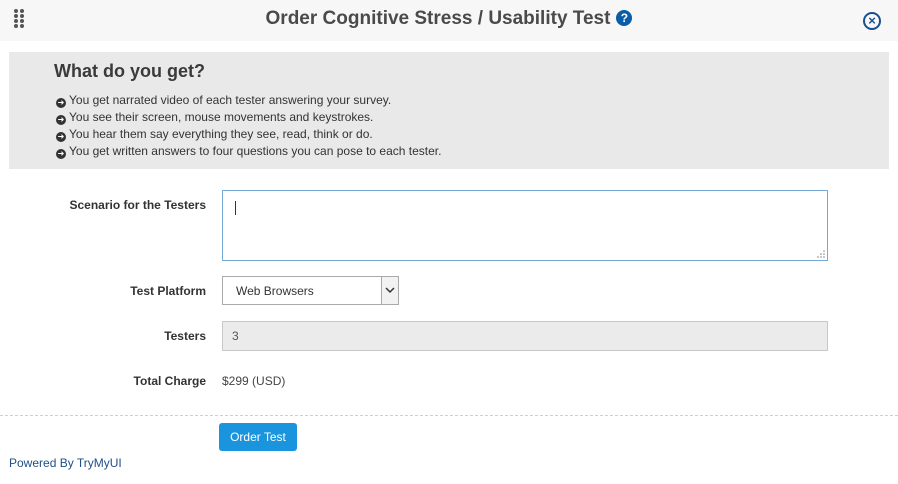 This screenshot has height=484, width=898. I want to click on total-charge-value: $299 (USD), so click(254, 381).